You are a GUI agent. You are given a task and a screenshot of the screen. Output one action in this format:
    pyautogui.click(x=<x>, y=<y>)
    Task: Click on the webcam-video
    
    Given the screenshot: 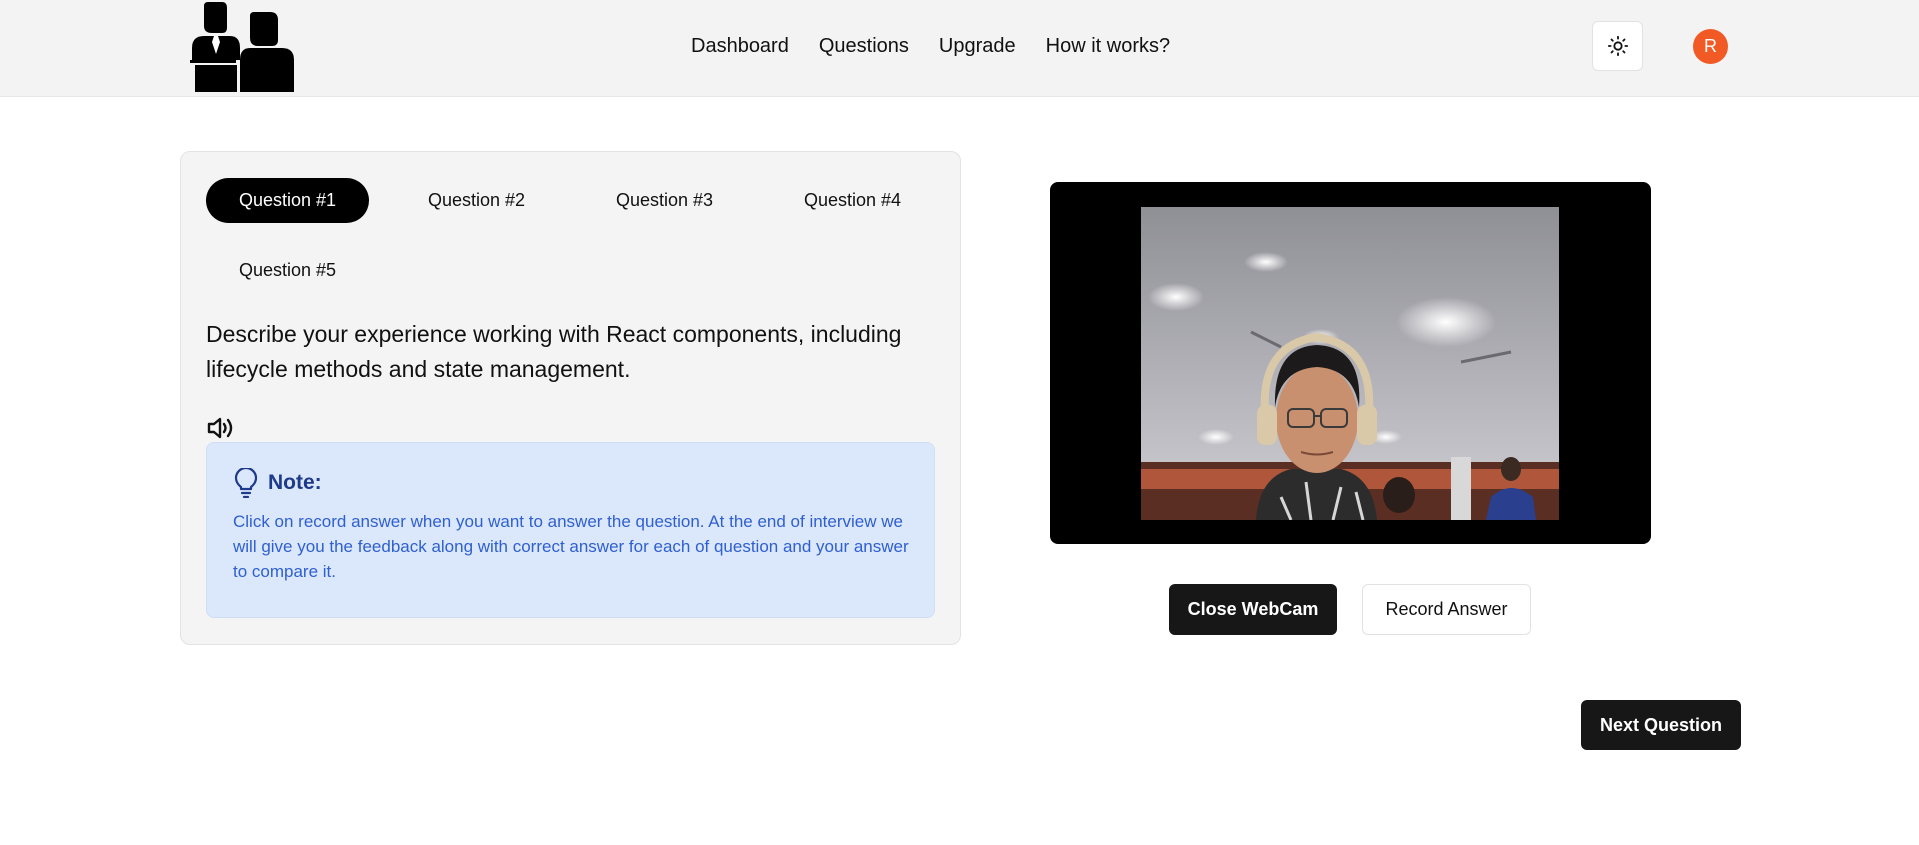 What is the action you would take?
    pyautogui.click(x=1350, y=363)
    